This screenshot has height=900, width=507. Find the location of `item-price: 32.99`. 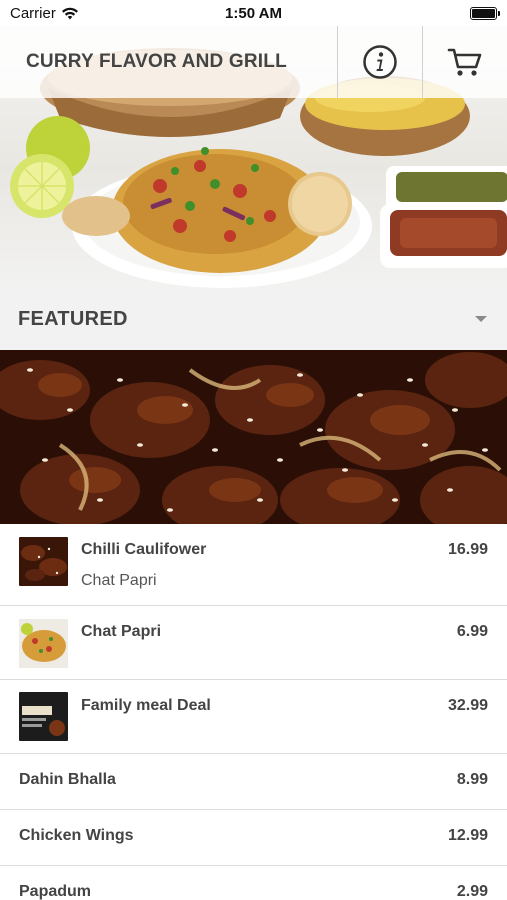

item-price: 32.99 is located at coordinates (467, 705).